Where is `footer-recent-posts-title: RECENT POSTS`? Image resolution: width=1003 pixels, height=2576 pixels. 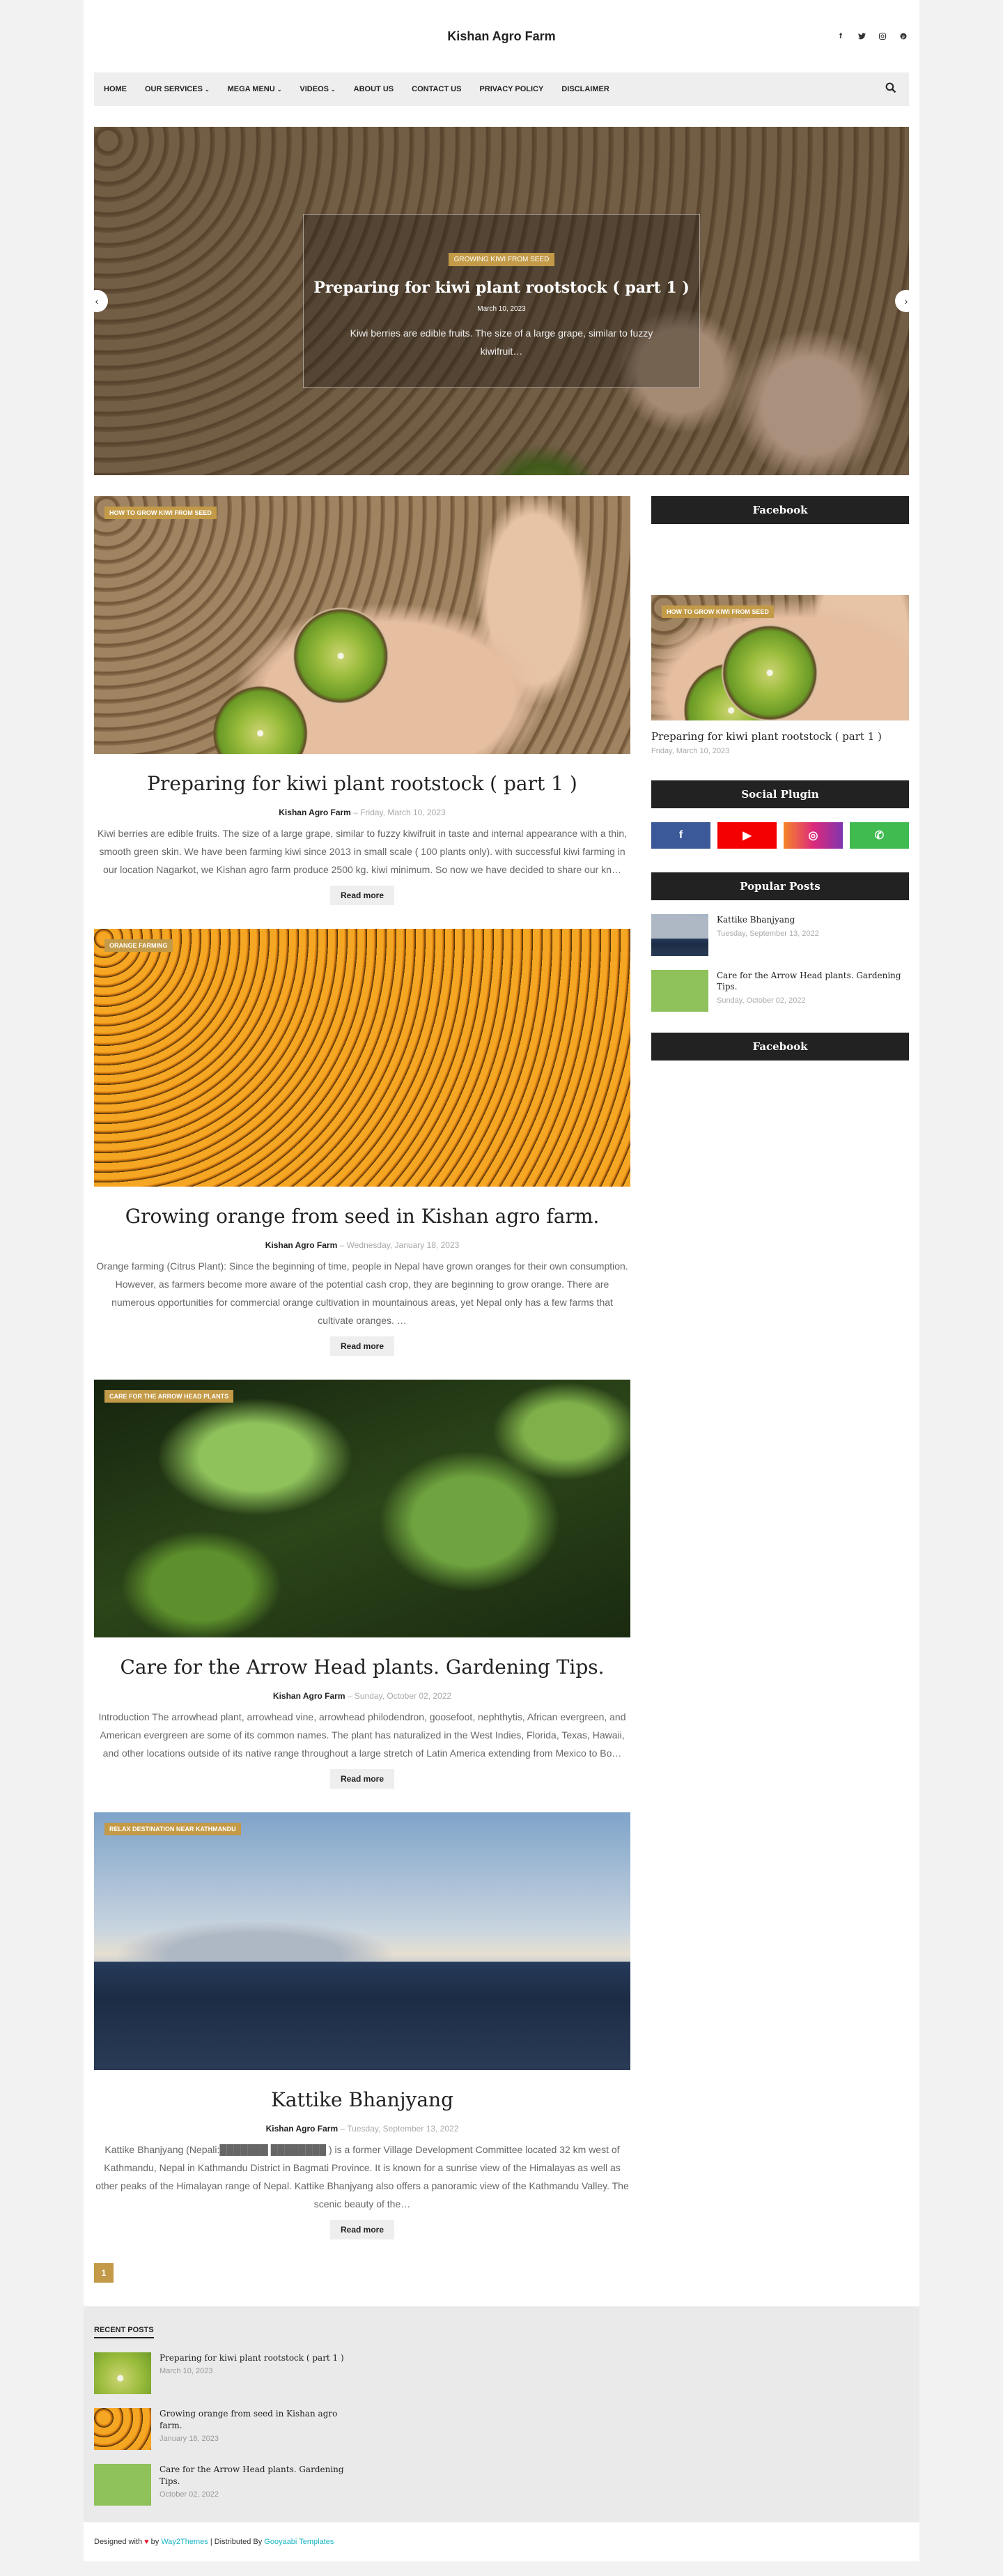 footer-recent-posts-title: RECENT POSTS is located at coordinates (124, 2332).